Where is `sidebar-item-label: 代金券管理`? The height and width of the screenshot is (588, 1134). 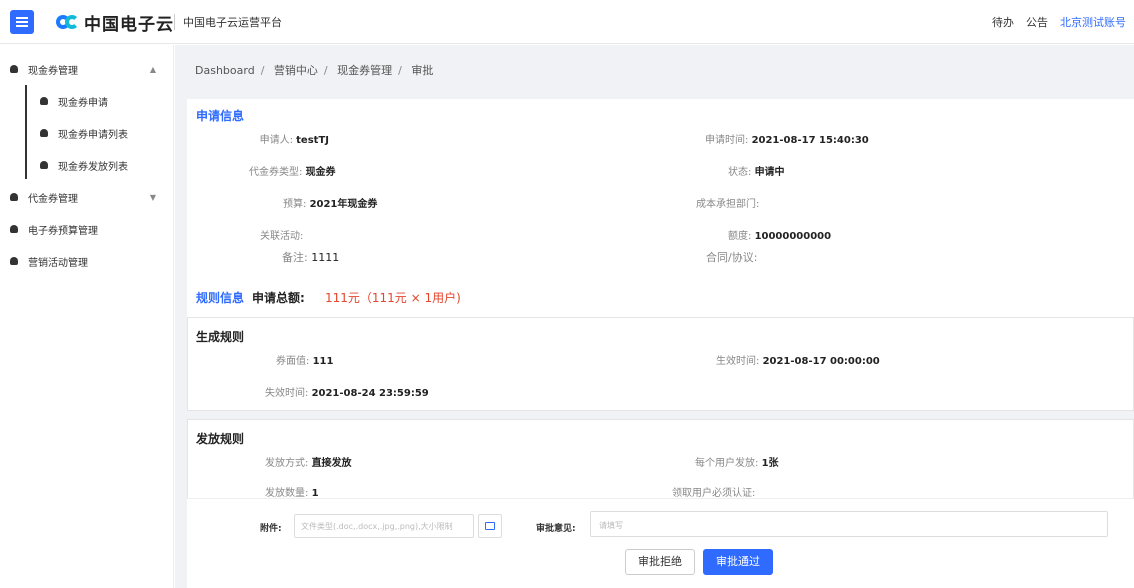
sidebar-item-label: 代金券管理 is located at coordinates (53, 199).